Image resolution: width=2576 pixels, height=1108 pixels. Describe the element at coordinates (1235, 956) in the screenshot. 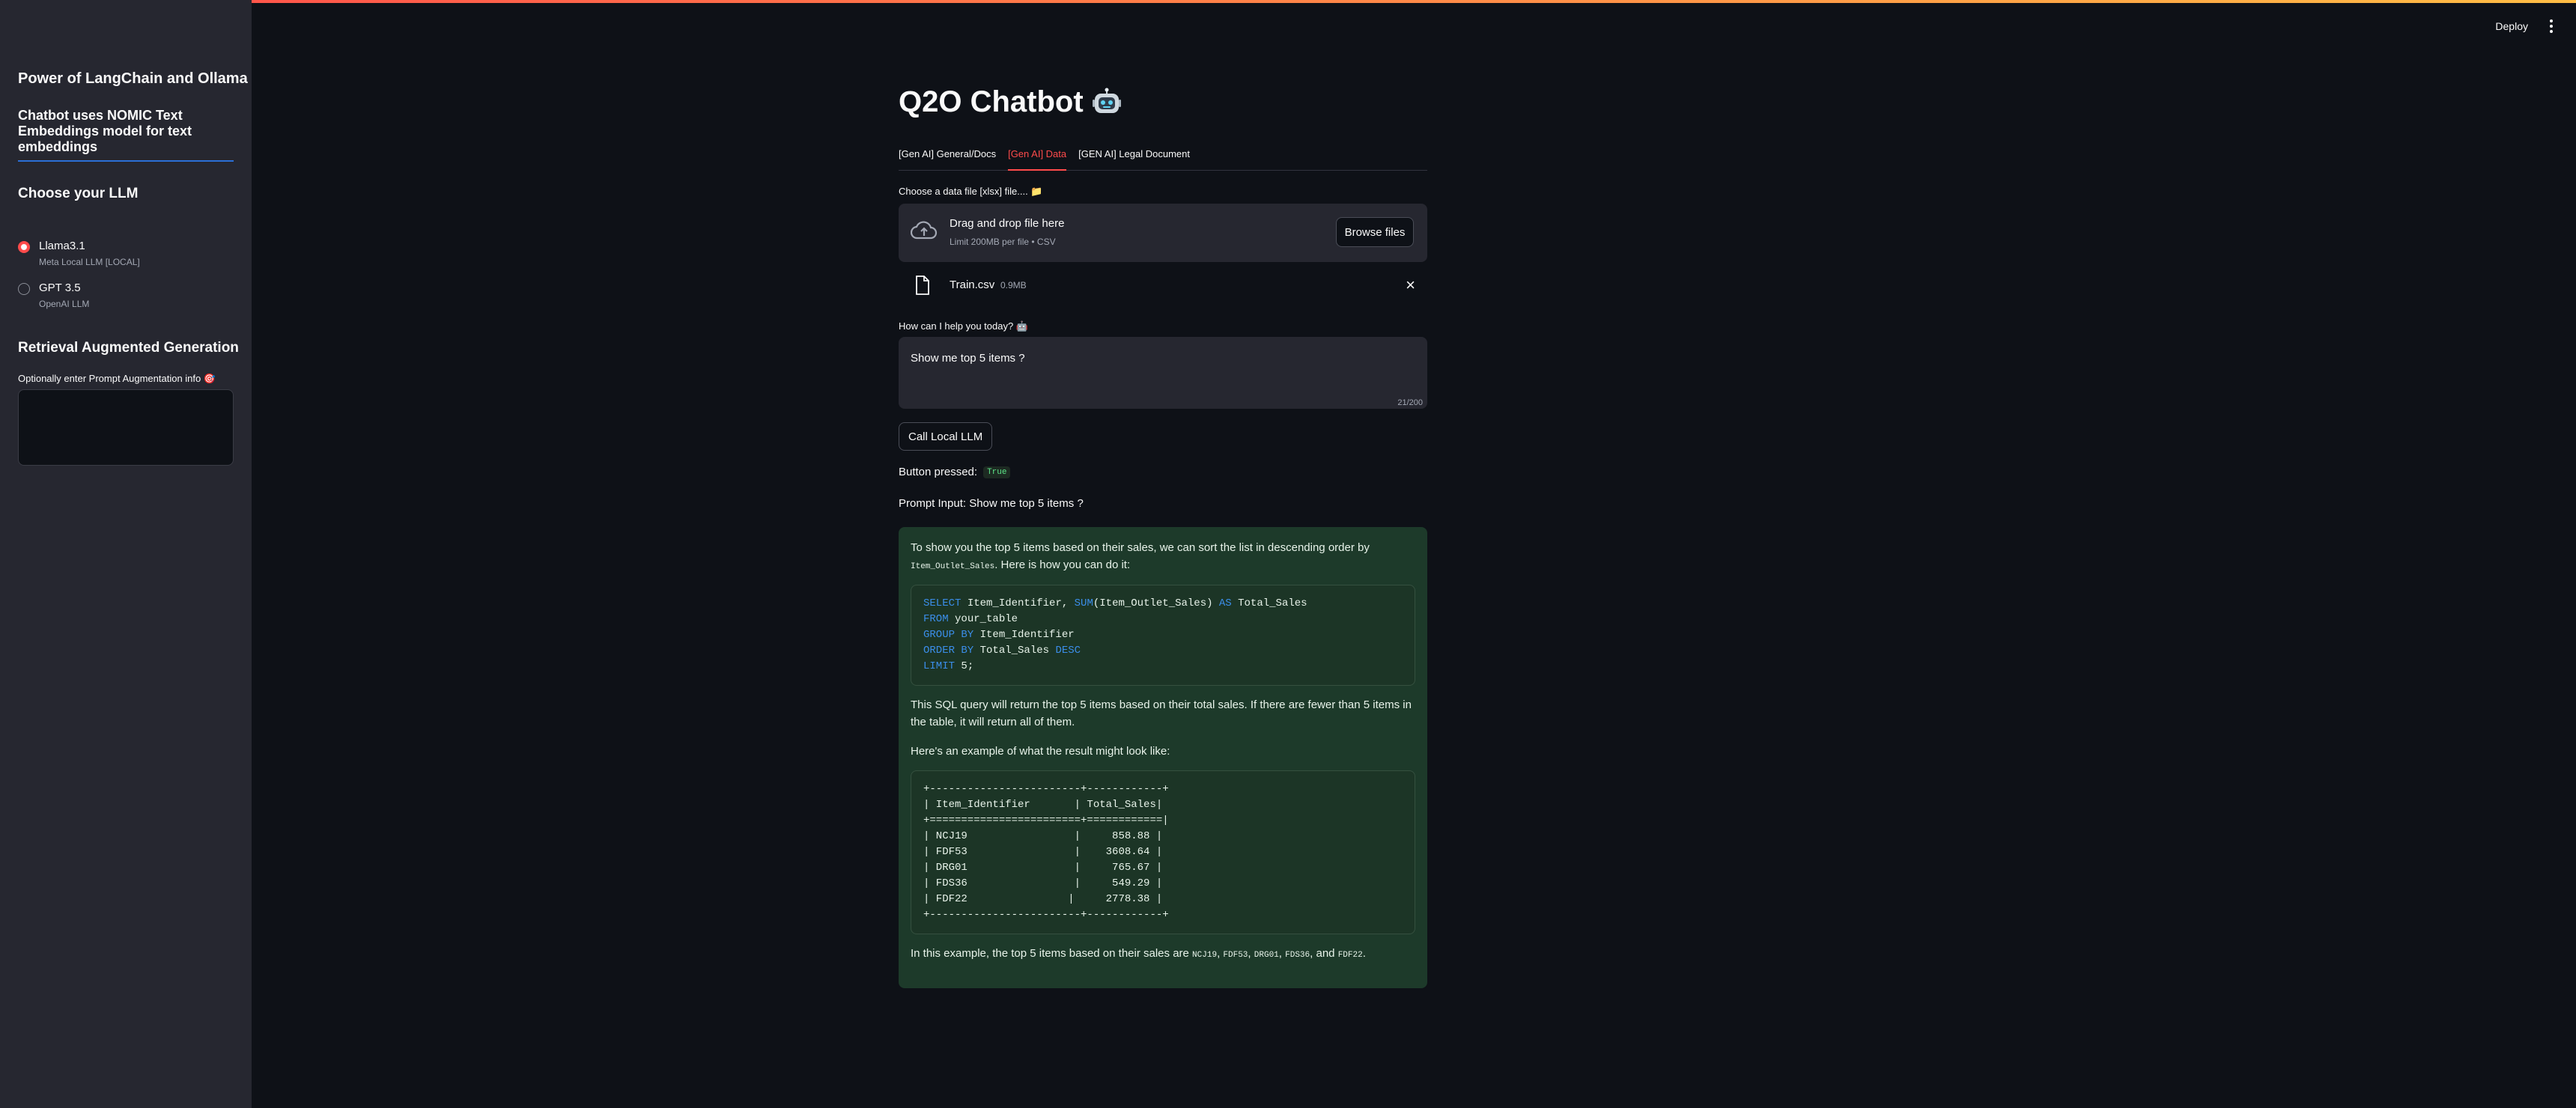

I see `inline-code: FDF53` at that location.